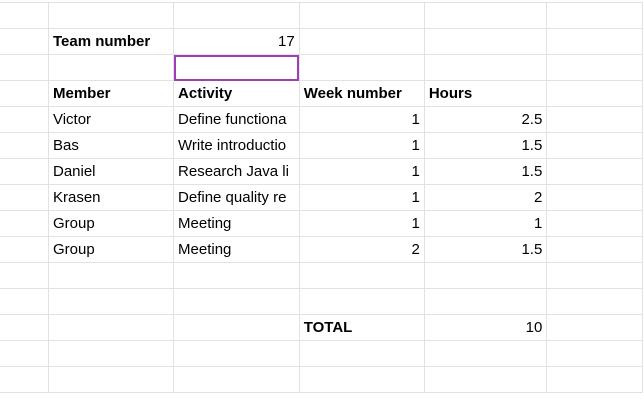 Image resolution: width=644 pixels, height=400 pixels. I want to click on table-row: Krasen Define quality re 1 2, so click(321, 197).